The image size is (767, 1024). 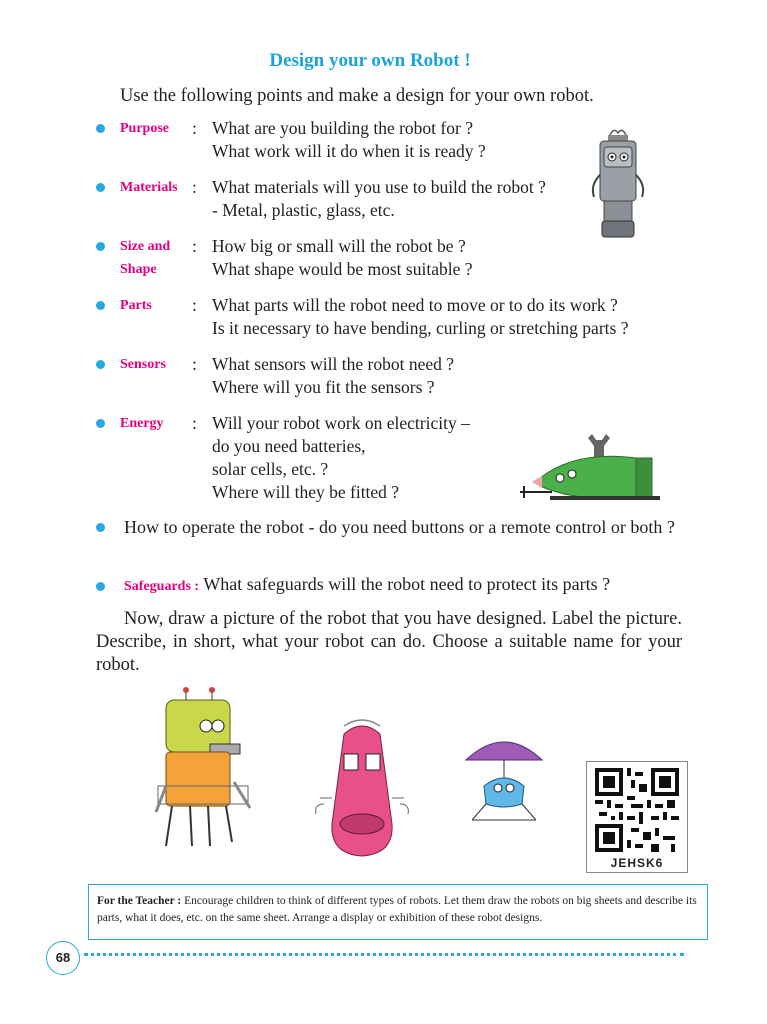 I want to click on green-robot-illustration, so click(x=590, y=467).